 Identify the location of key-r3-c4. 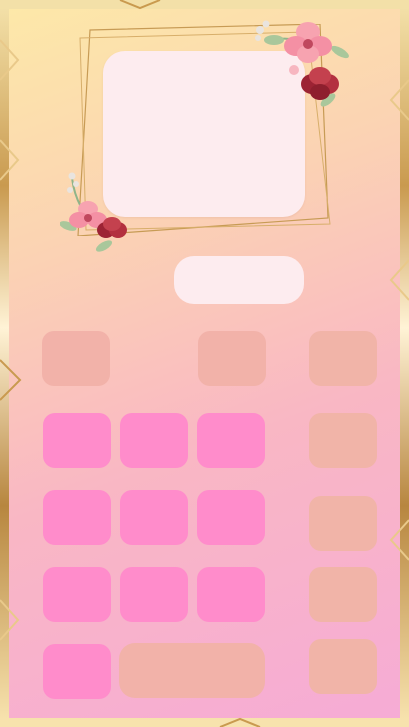
(343, 523).